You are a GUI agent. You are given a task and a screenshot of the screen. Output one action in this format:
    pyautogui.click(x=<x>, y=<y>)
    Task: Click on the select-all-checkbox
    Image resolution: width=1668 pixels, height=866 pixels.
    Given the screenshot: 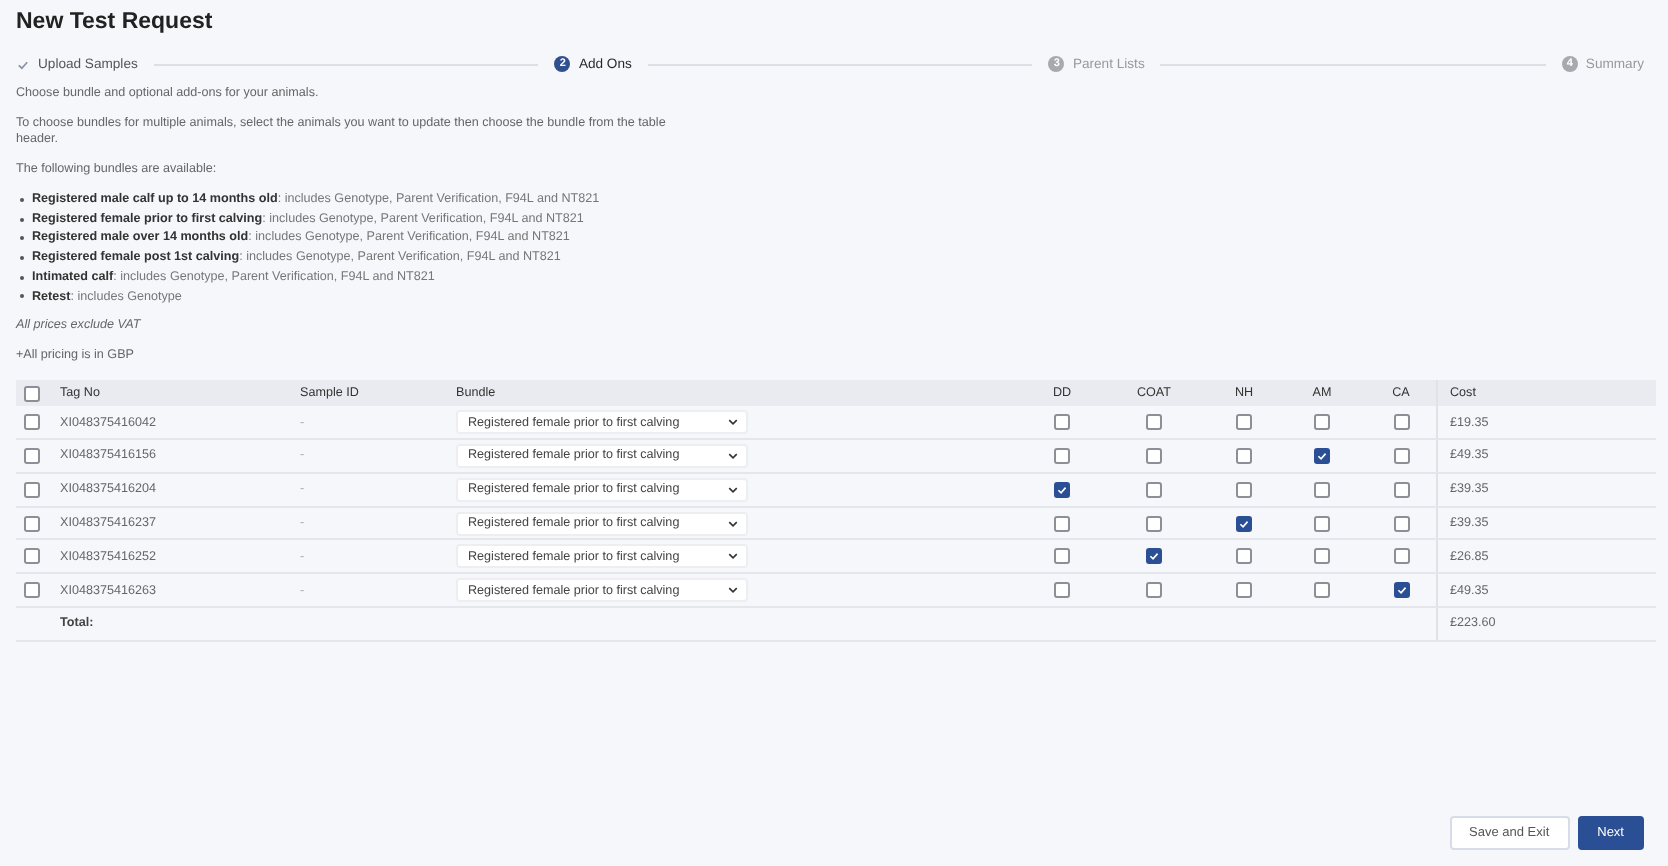 What is the action you would take?
    pyautogui.click(x=32, y=393)
    